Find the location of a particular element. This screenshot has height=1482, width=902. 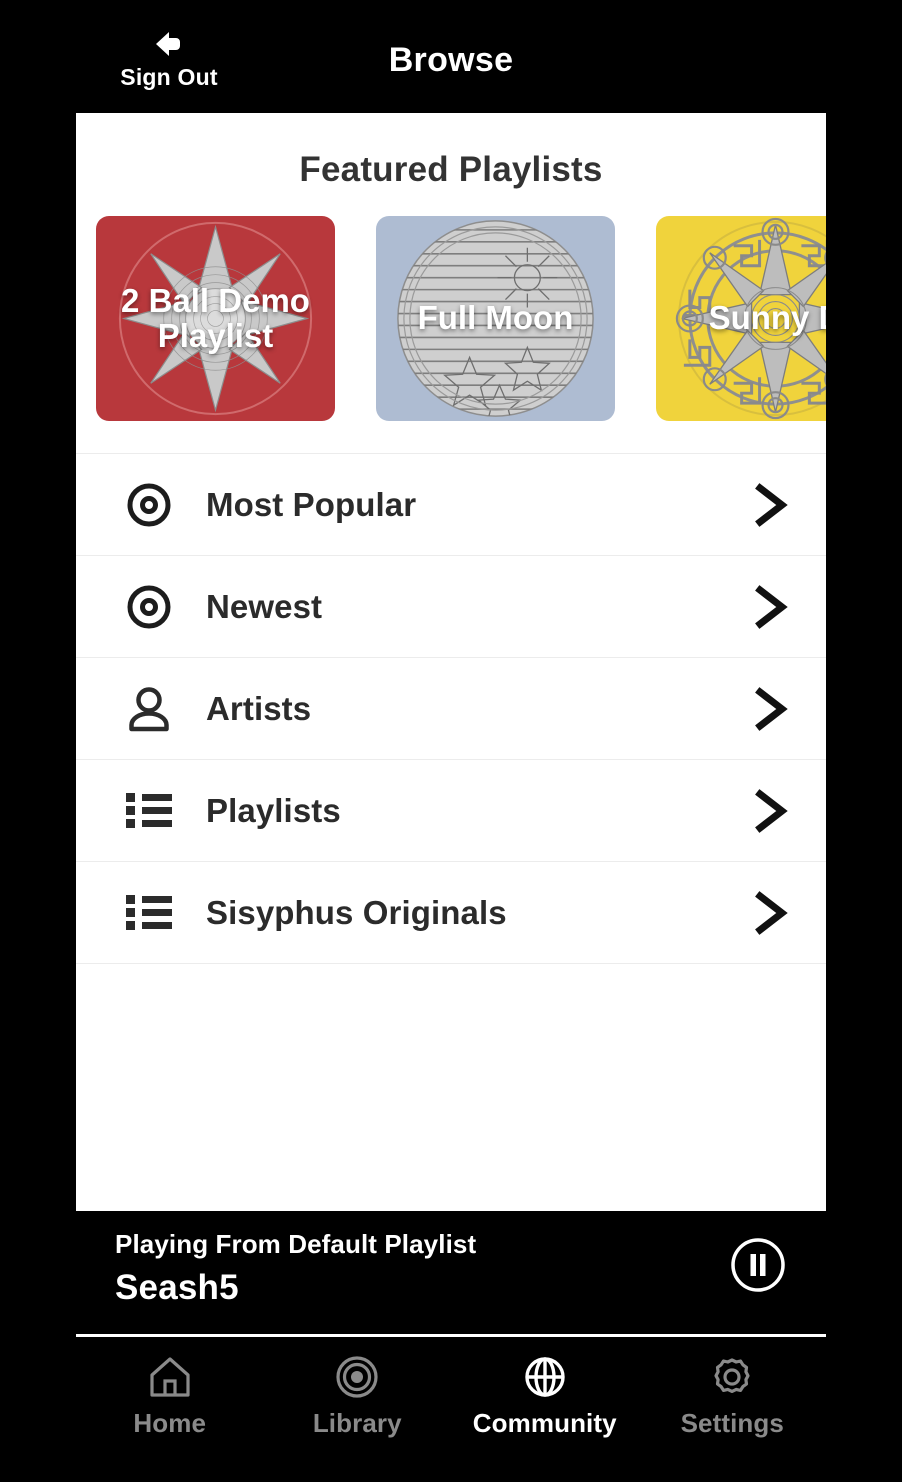

page-title: Browse is located at coordinates (451, 60).